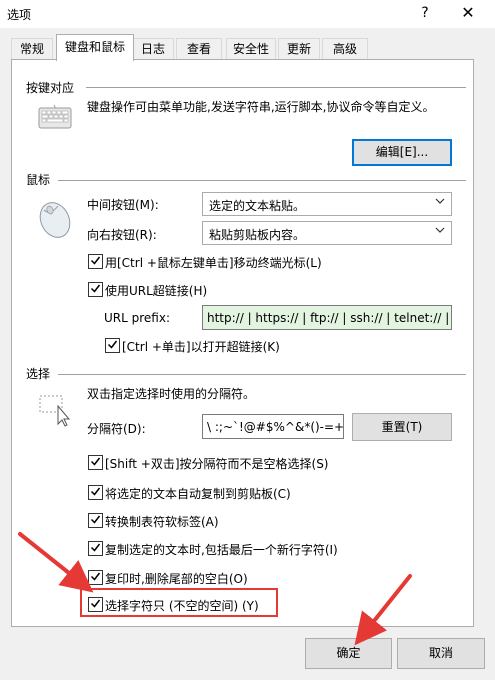 This screenshot has height=680, width=495. I want to click on annotation-arrows, so click(215, 589).